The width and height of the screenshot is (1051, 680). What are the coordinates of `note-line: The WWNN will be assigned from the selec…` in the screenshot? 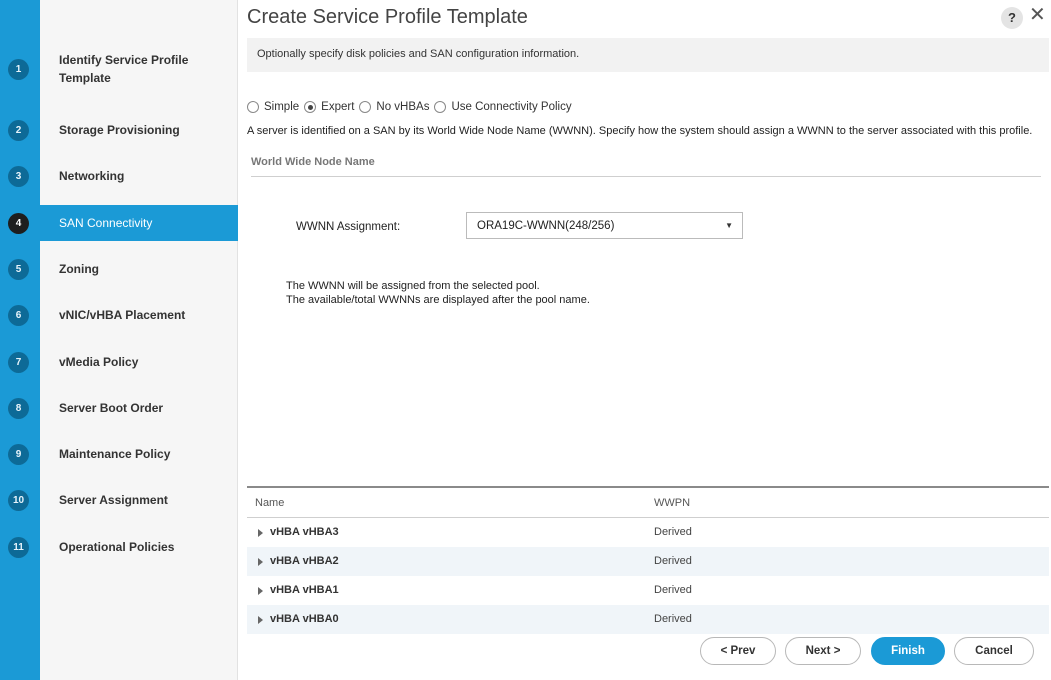 It's located at (413, 286).